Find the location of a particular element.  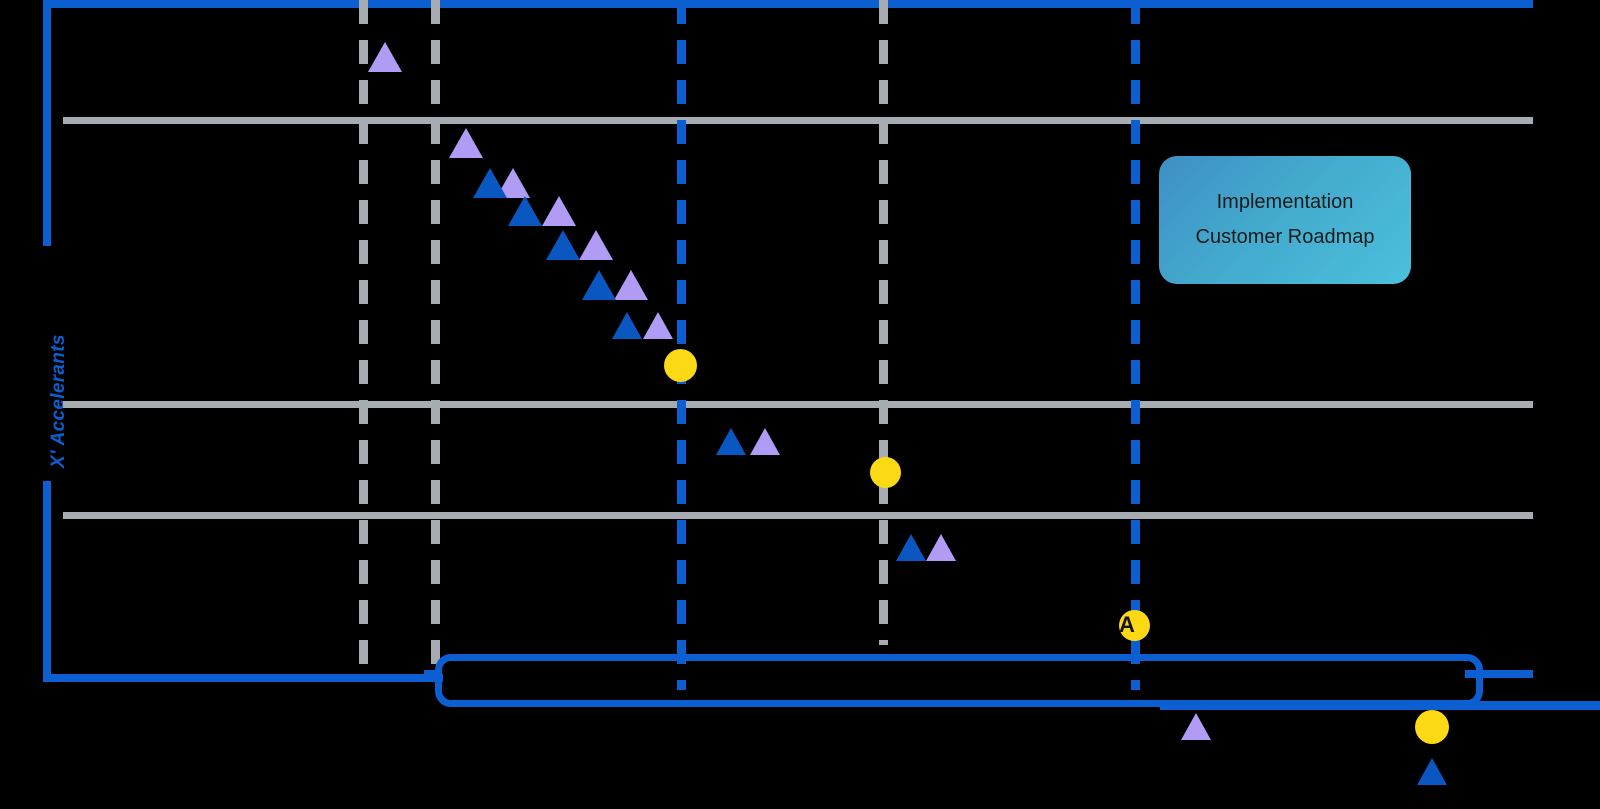

callout-line-1: Implementation is located at coordinates (1285, 202).